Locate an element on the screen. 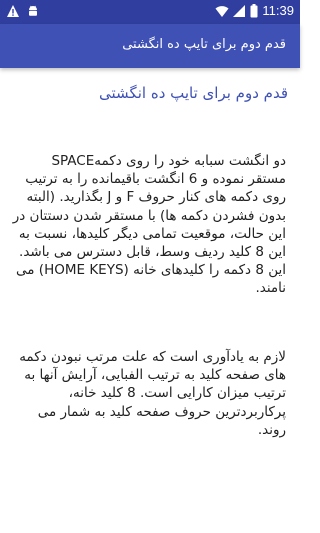 The height and width of the screenshot is (533, 320). app-bar: قدم دوم برای تایپ ده انگشتی is located at coordinates (150, 46).